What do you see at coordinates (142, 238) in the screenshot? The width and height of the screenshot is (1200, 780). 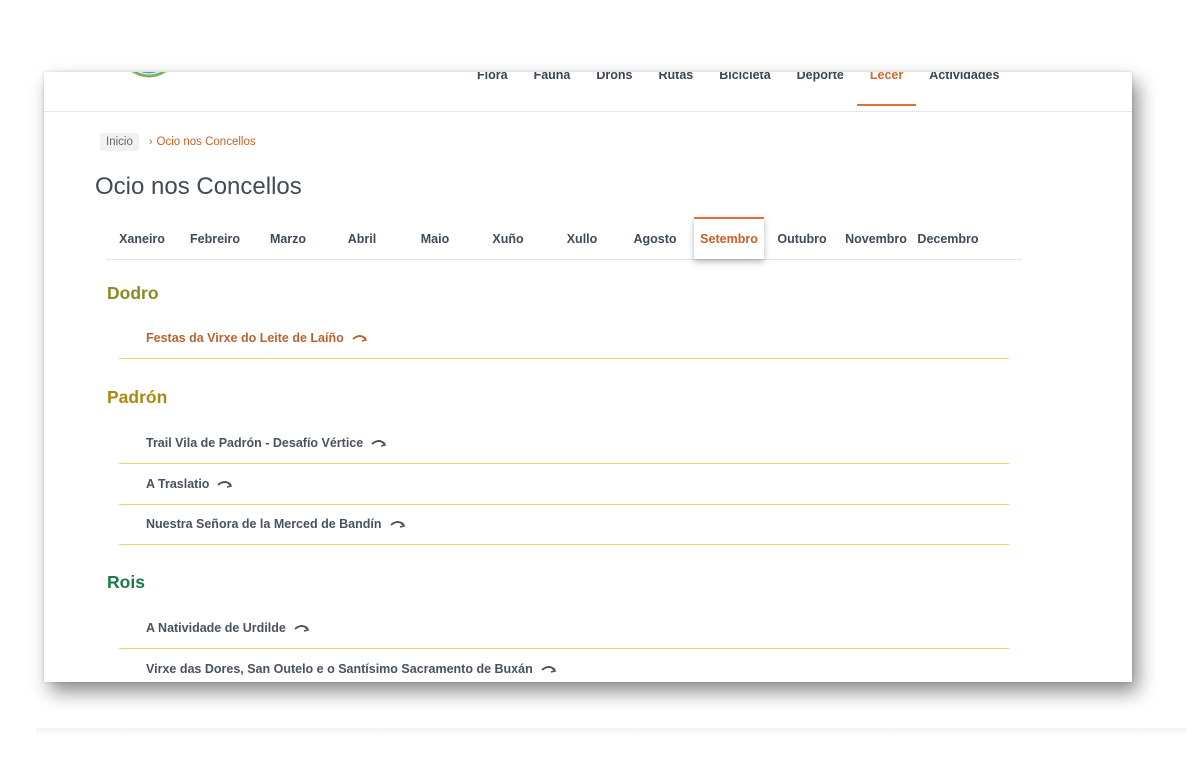 I see `tab-xaneiro: Xaneiro` at bounding box center [142, 238].